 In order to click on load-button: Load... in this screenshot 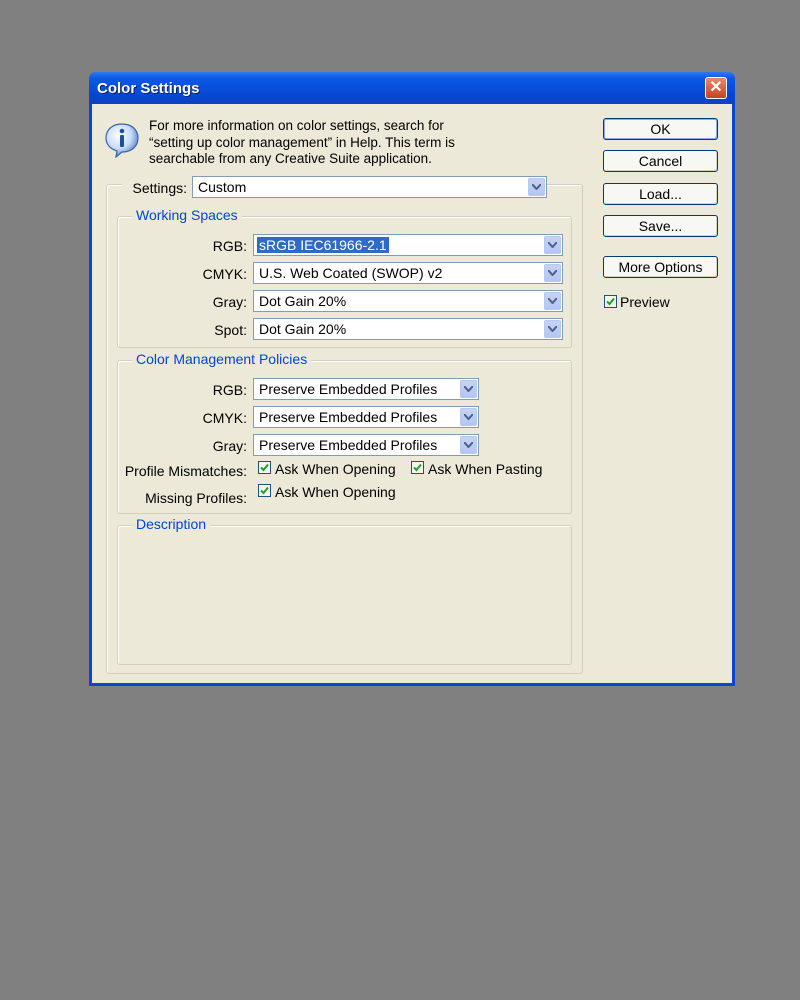, I will do `click(660, 194)`.